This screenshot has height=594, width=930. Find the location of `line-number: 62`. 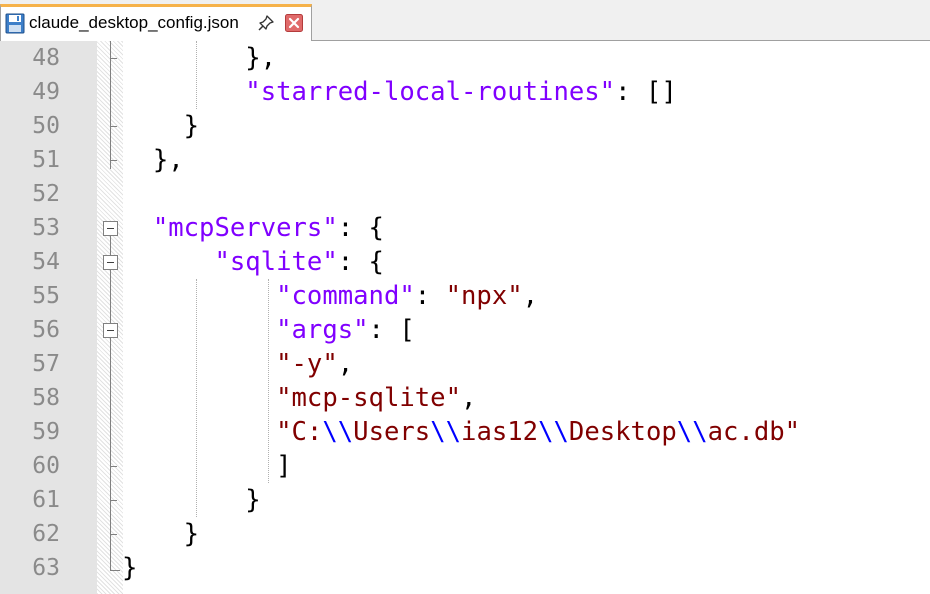

line-number: 62 is located at coordinates (46, 534).